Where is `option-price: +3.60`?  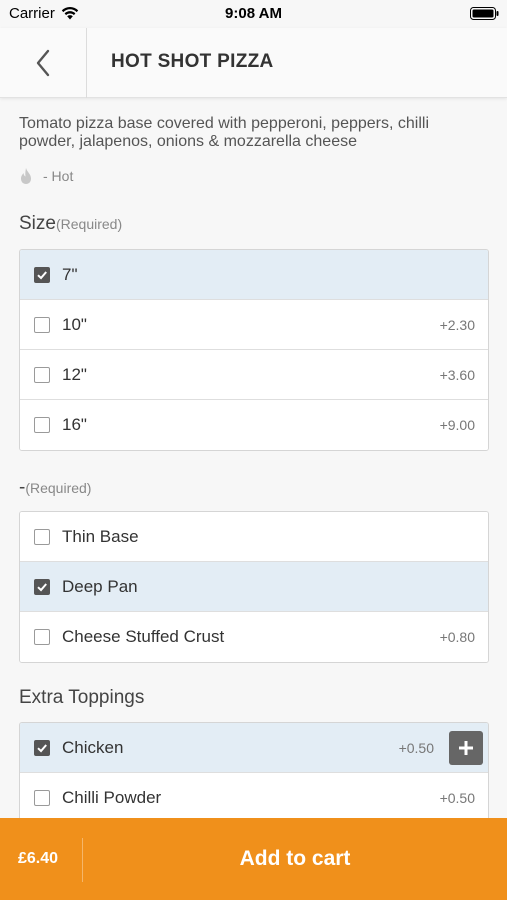
option-price: +3.60 is located at coordinates (457, 374).